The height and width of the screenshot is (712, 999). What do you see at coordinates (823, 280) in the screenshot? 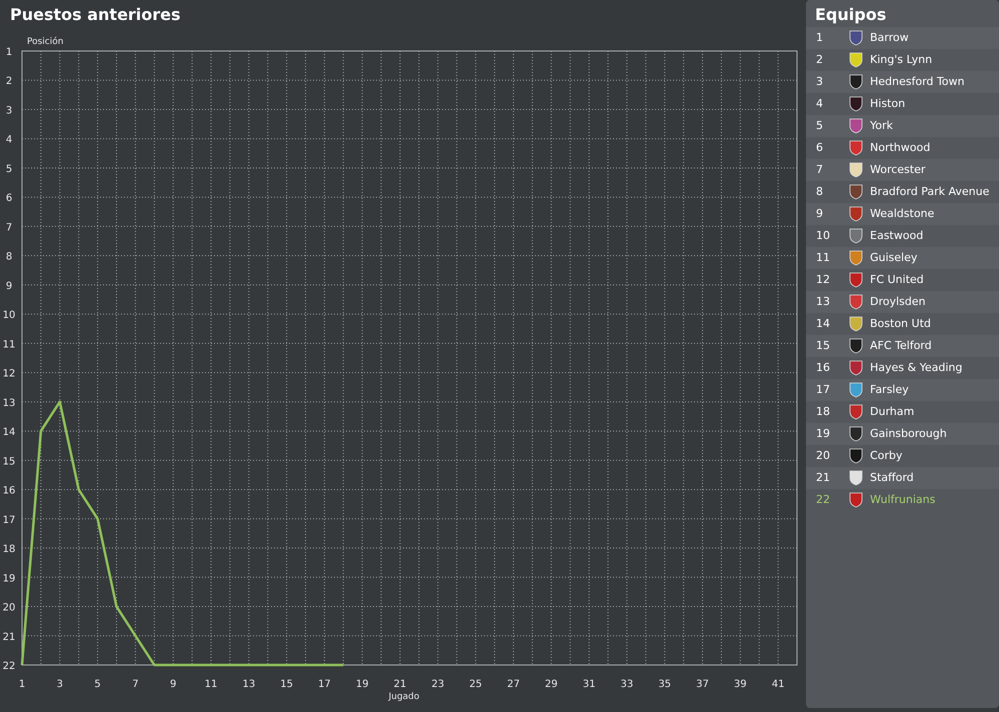
I see `team-position: 12` at bounding box center [823, 280].